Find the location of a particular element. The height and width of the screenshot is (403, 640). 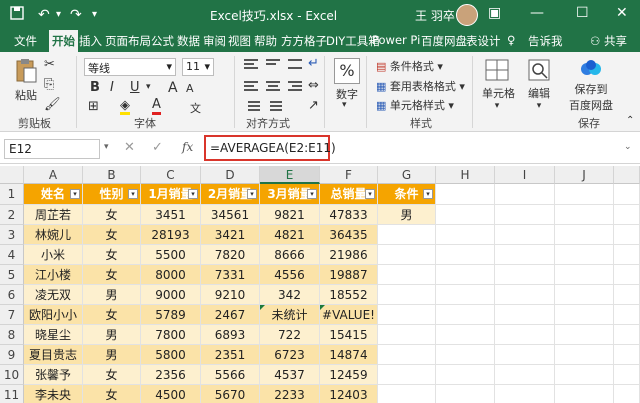

table-cell: 6723 is located at coordinates (290, 355).